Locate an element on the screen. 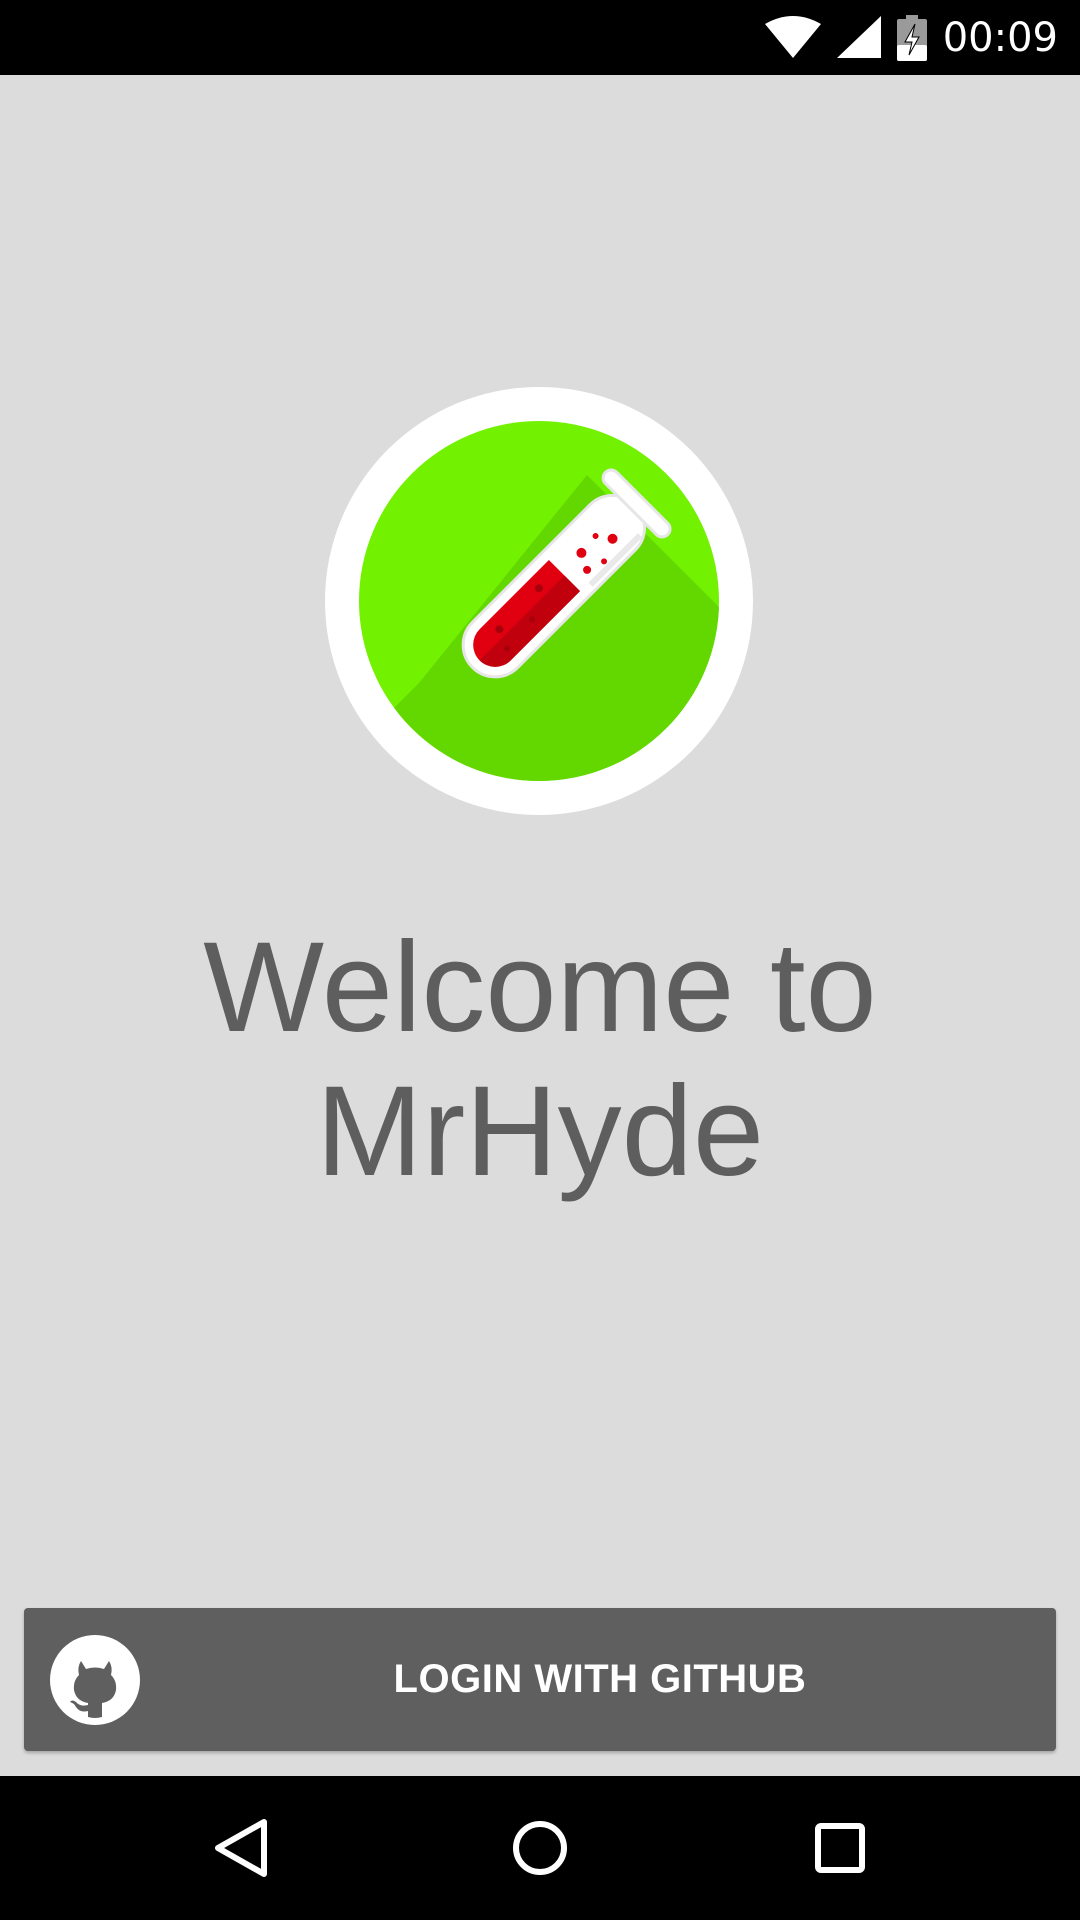  login-with-github-button: LOGIN WITH GITHUB is located at coordinates (540, 1679).